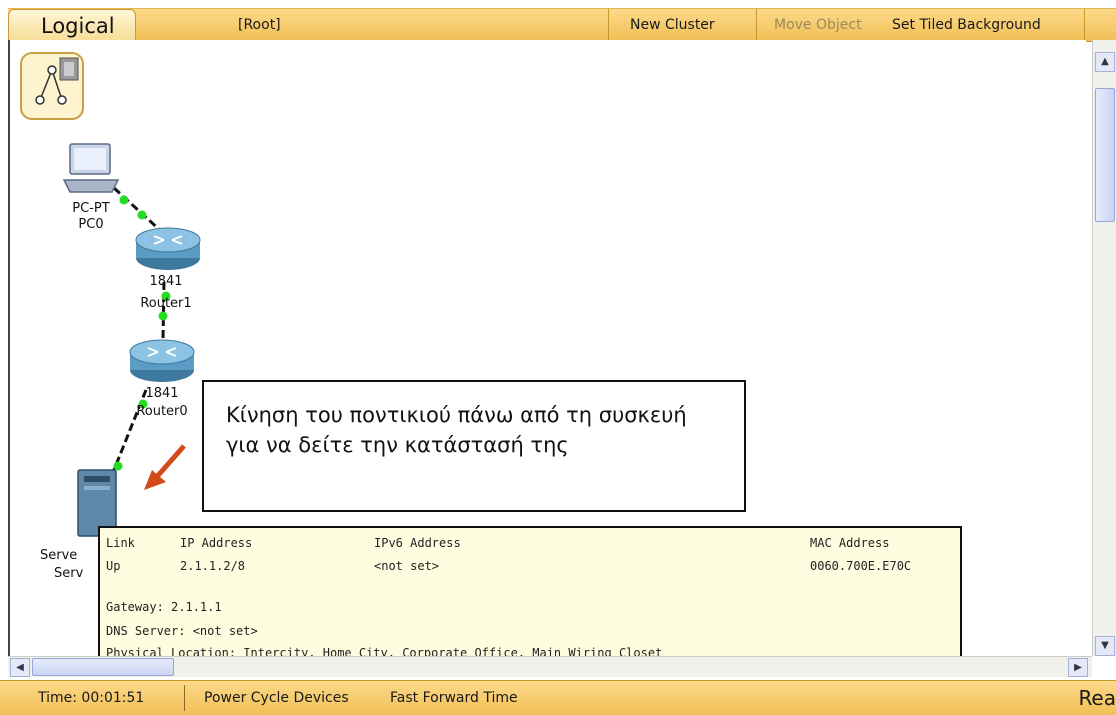  I want to click on tab-logical: Logical, so click(72, 25).